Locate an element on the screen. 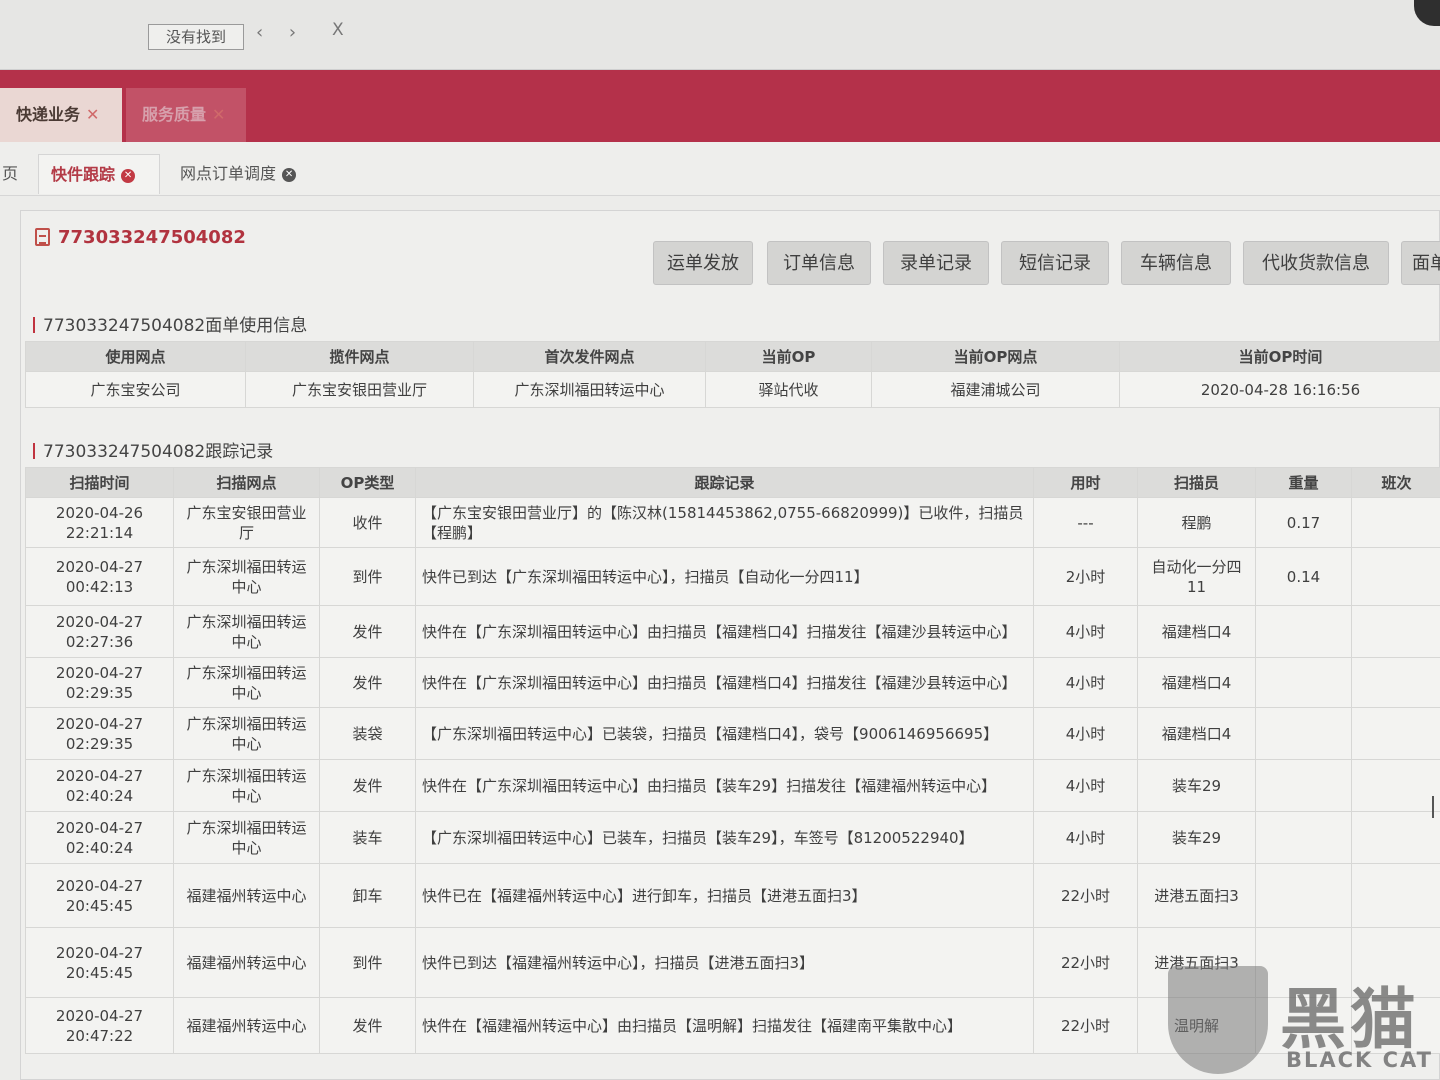 This screenshot has height=1080, width=1440. order-info-button: 订单信息 is located at coordinates (819, 263).